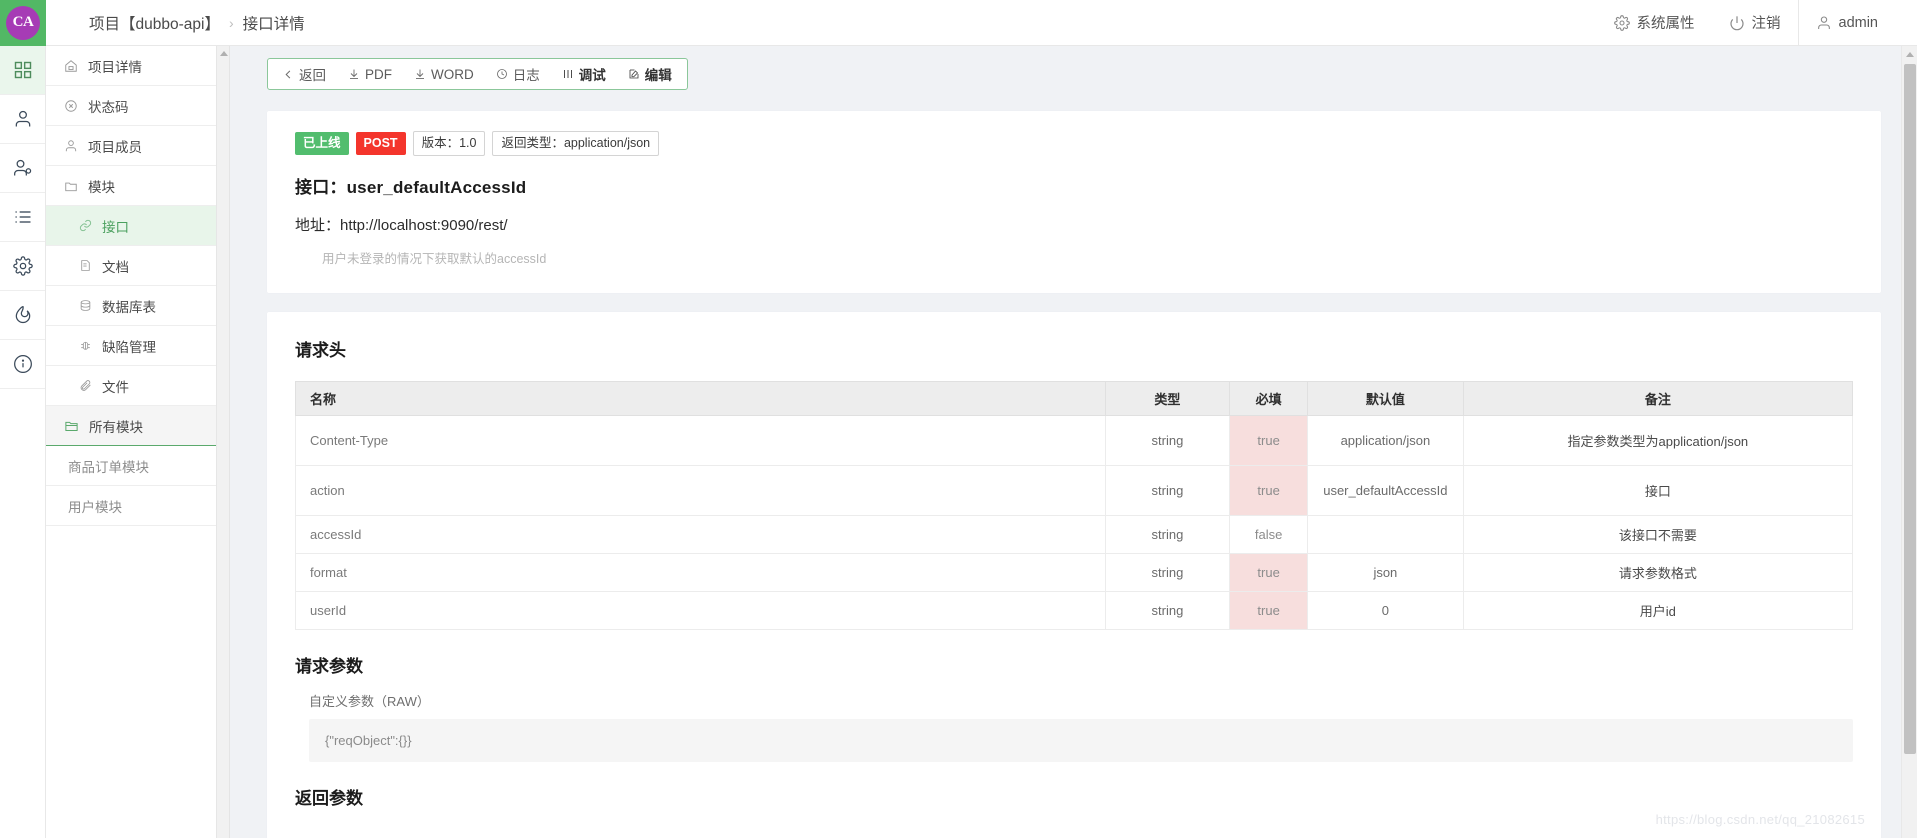  I want to click on app-logo: CA, so click(23, 23).